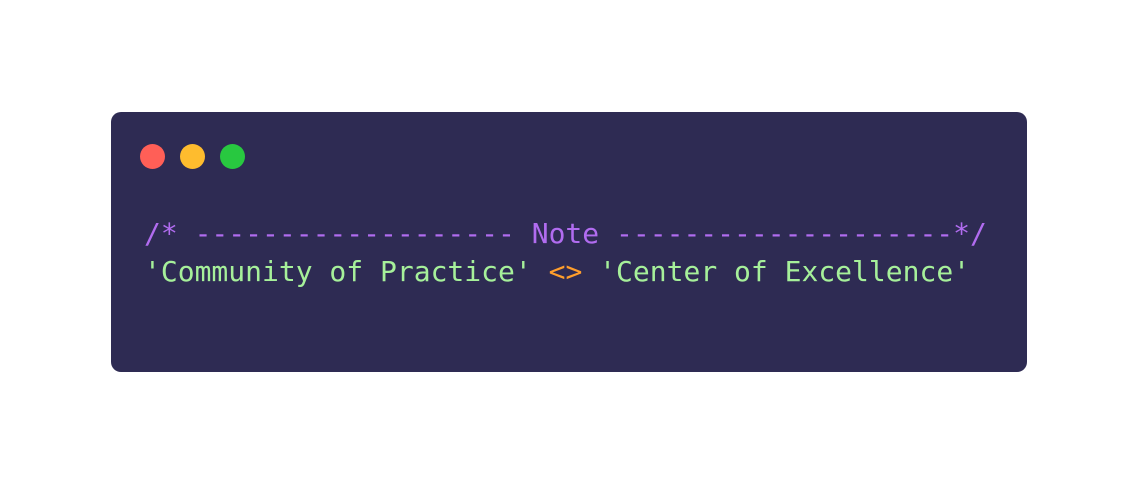 The width and height of the screenshot is (1138, 484). What do you see at coordinates (232, 156) in the screenshot?
I see `maximize-button` at bounding box center [232, 156].